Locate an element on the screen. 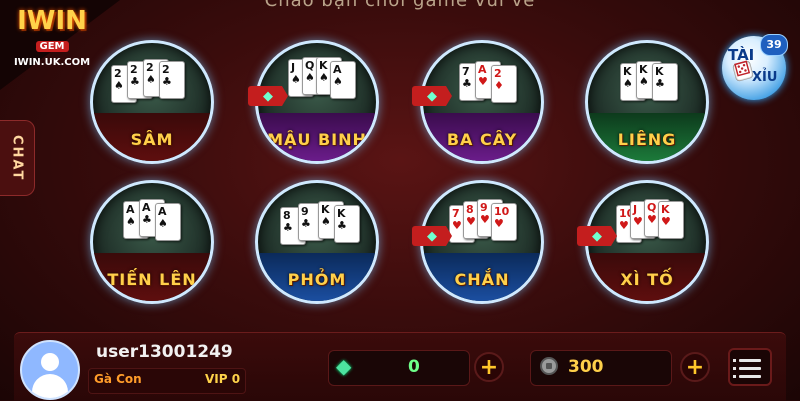  taixiu-count-badge: 39 is located at coordinates (774, 45).